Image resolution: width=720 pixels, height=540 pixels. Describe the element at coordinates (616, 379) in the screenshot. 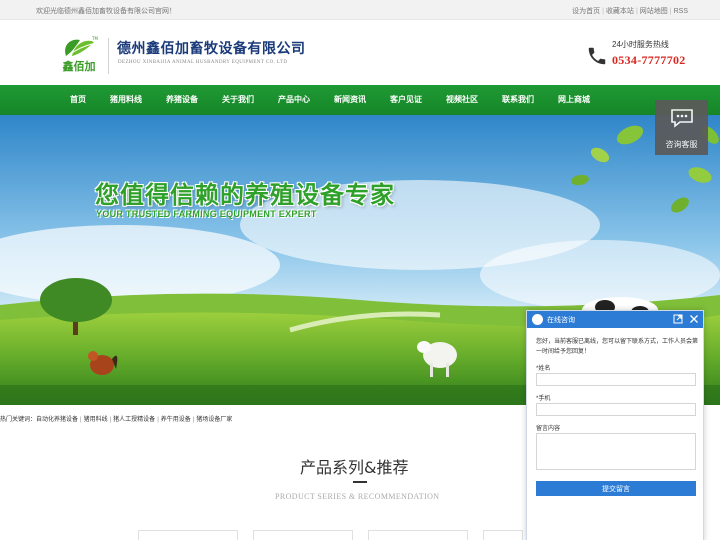

I see `name-input` at that location.